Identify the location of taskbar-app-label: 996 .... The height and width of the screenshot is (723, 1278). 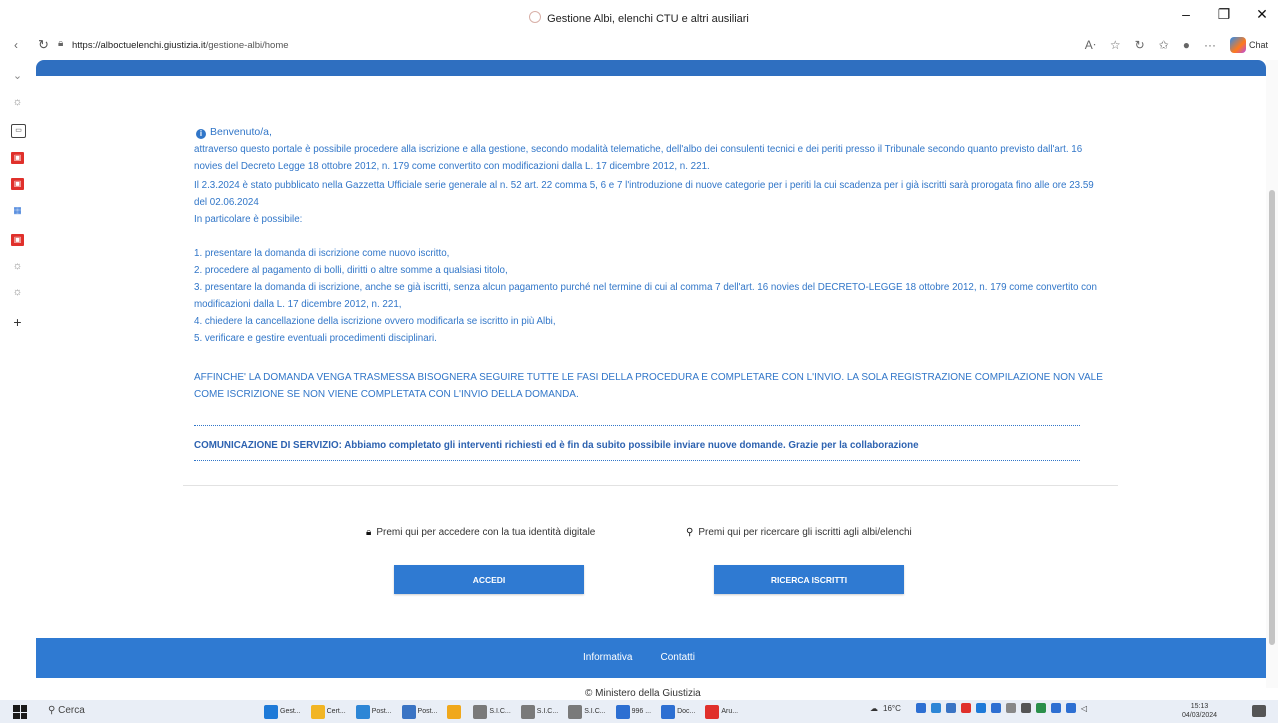
(641, 711).